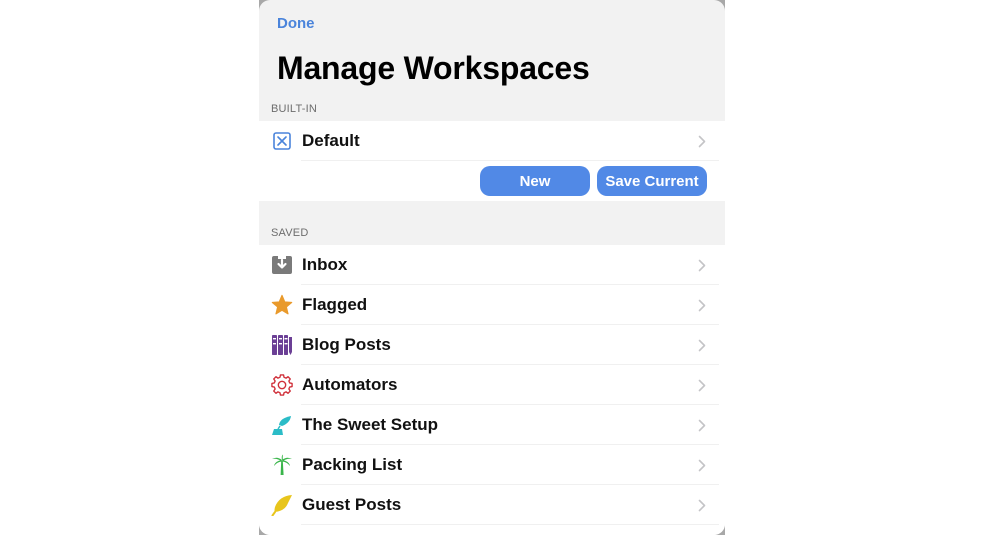  I want to click on new-workspace-button: New, so click(535, 181).